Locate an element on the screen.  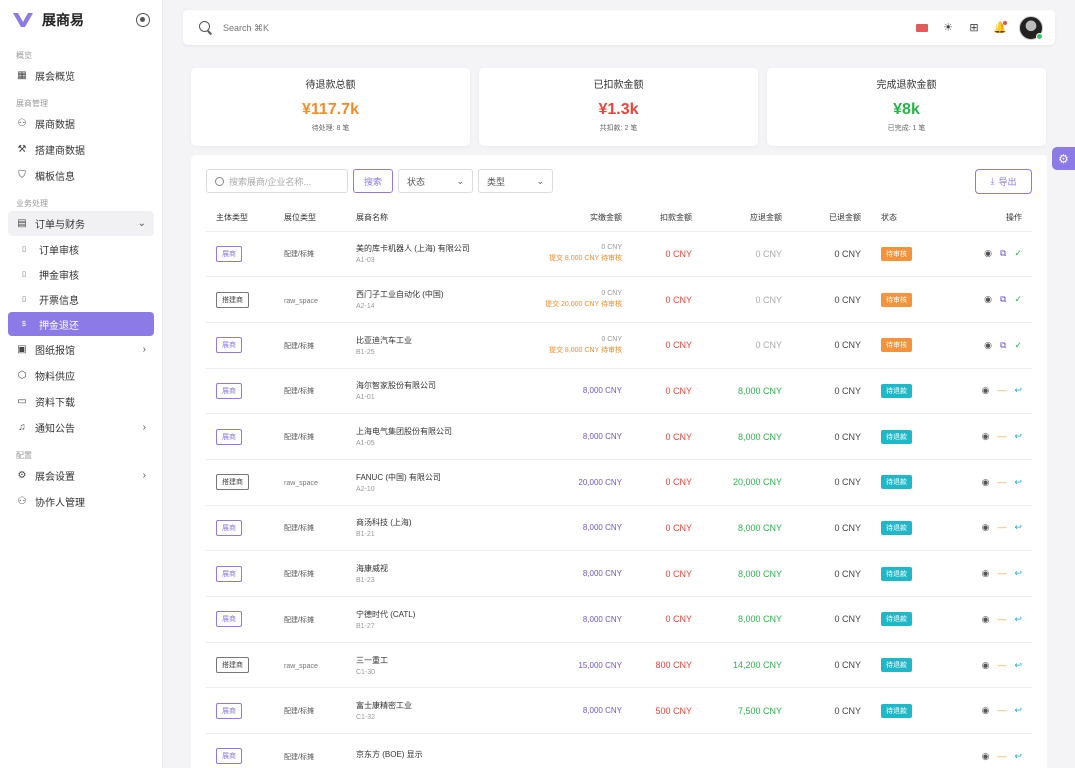
sidebar-item-label: 展商数据 is located at coordinates (55, 125).